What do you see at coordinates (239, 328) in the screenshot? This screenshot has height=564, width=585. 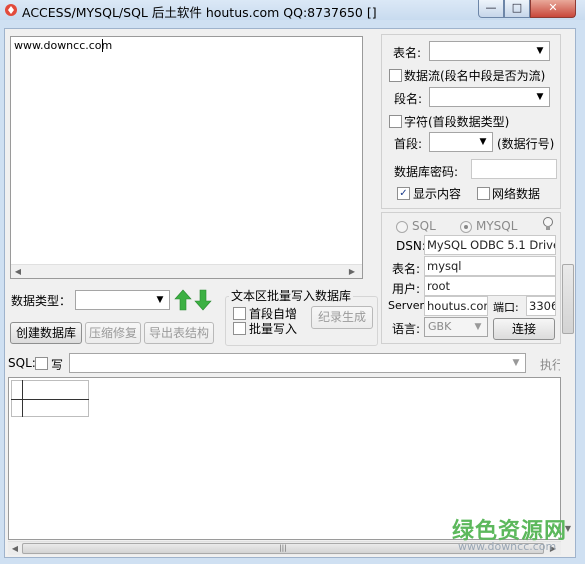 I see `batch-write-checkbox` at bounding box center [239, 328].